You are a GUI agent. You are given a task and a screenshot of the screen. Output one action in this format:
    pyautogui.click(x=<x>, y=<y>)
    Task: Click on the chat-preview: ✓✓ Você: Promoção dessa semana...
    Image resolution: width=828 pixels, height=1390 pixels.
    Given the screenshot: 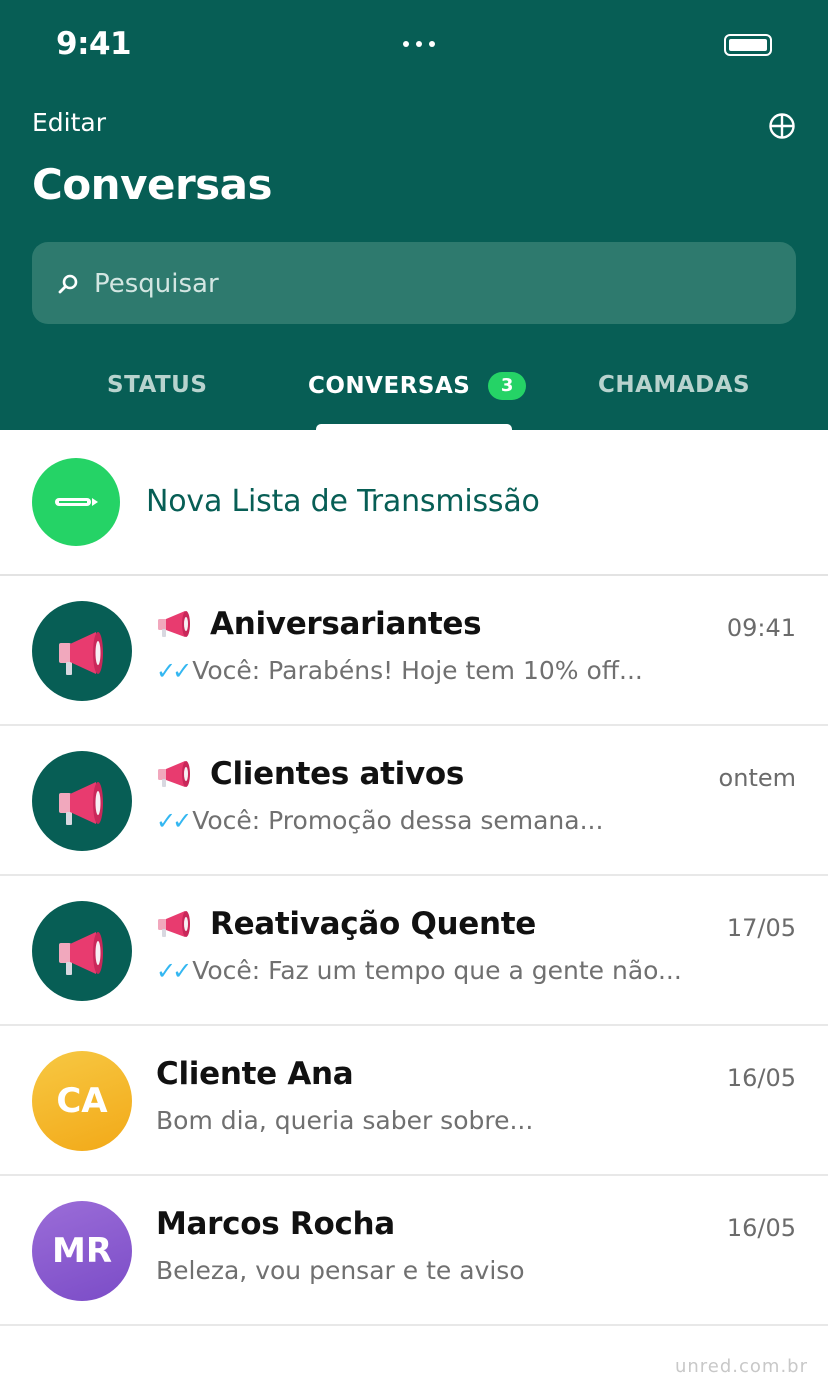 What is the action you would take?
    pyautogui.click(x=379, y=820)
    